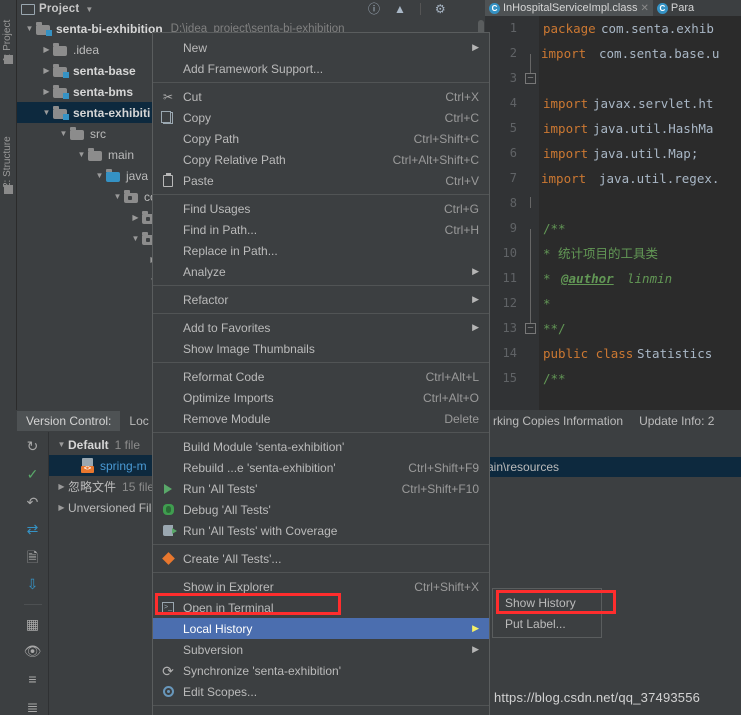 Image resolution: width=741 pixels, height=715 pixels. I want to click on paste-icon, so click(168, 180).